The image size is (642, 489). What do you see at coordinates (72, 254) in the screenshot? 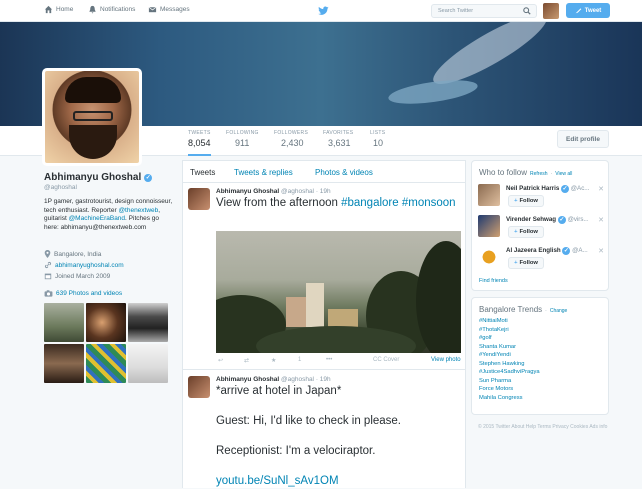
I see `profile-location: Bangalore, India` at bounding box center [72, 254].